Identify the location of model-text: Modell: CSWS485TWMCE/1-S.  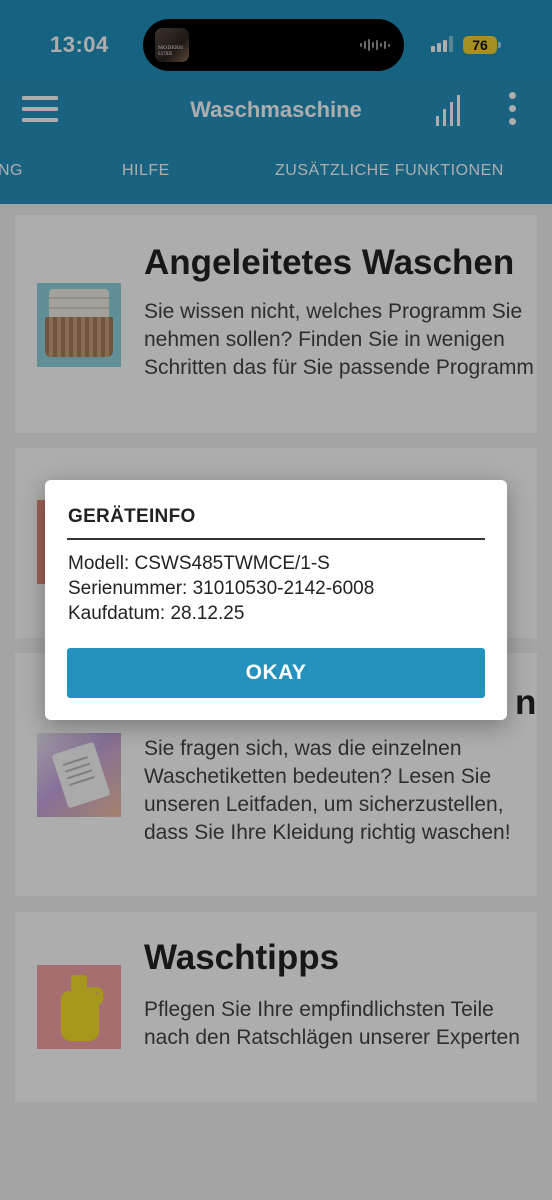
(199, 563).